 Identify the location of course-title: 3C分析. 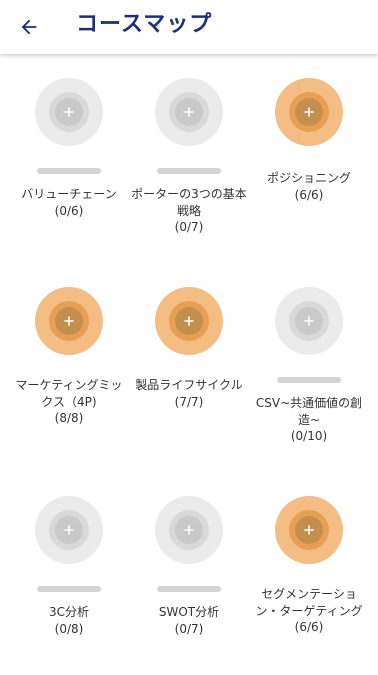
(68, 612).